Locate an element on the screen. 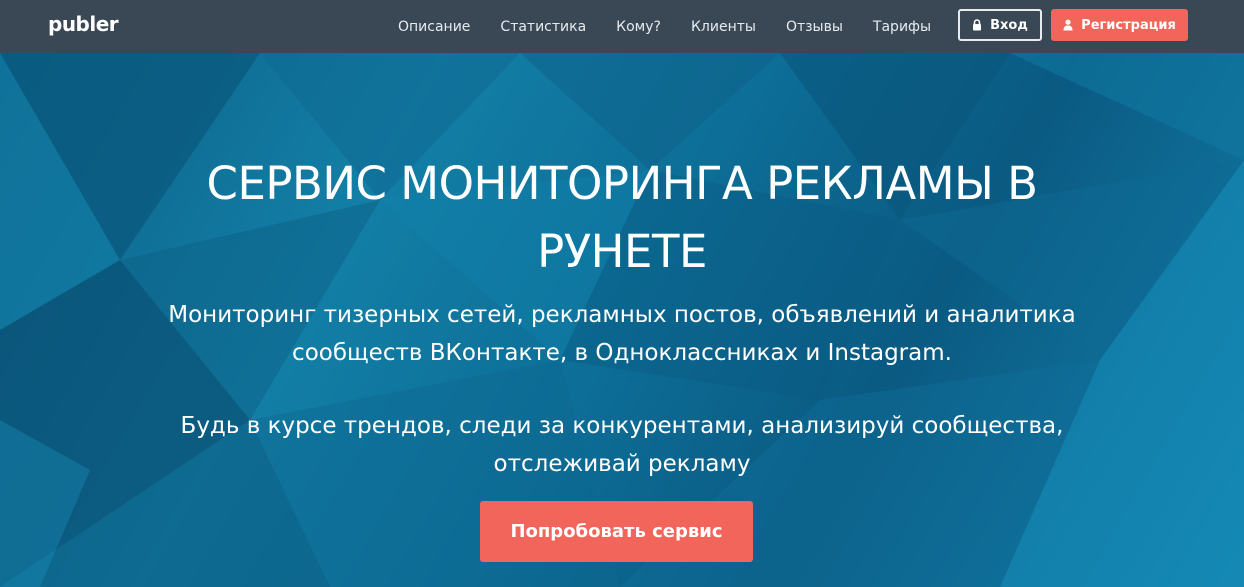  nav-link-pricing: Тарифы is located at coordinates (902, 27).